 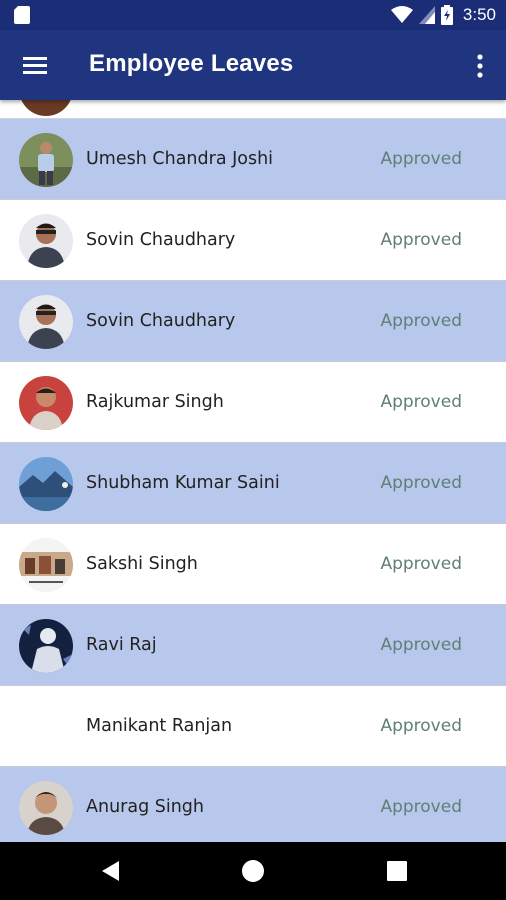 I want to click on employee-name: Rajkumar Singh, so click(x=155, y=402).